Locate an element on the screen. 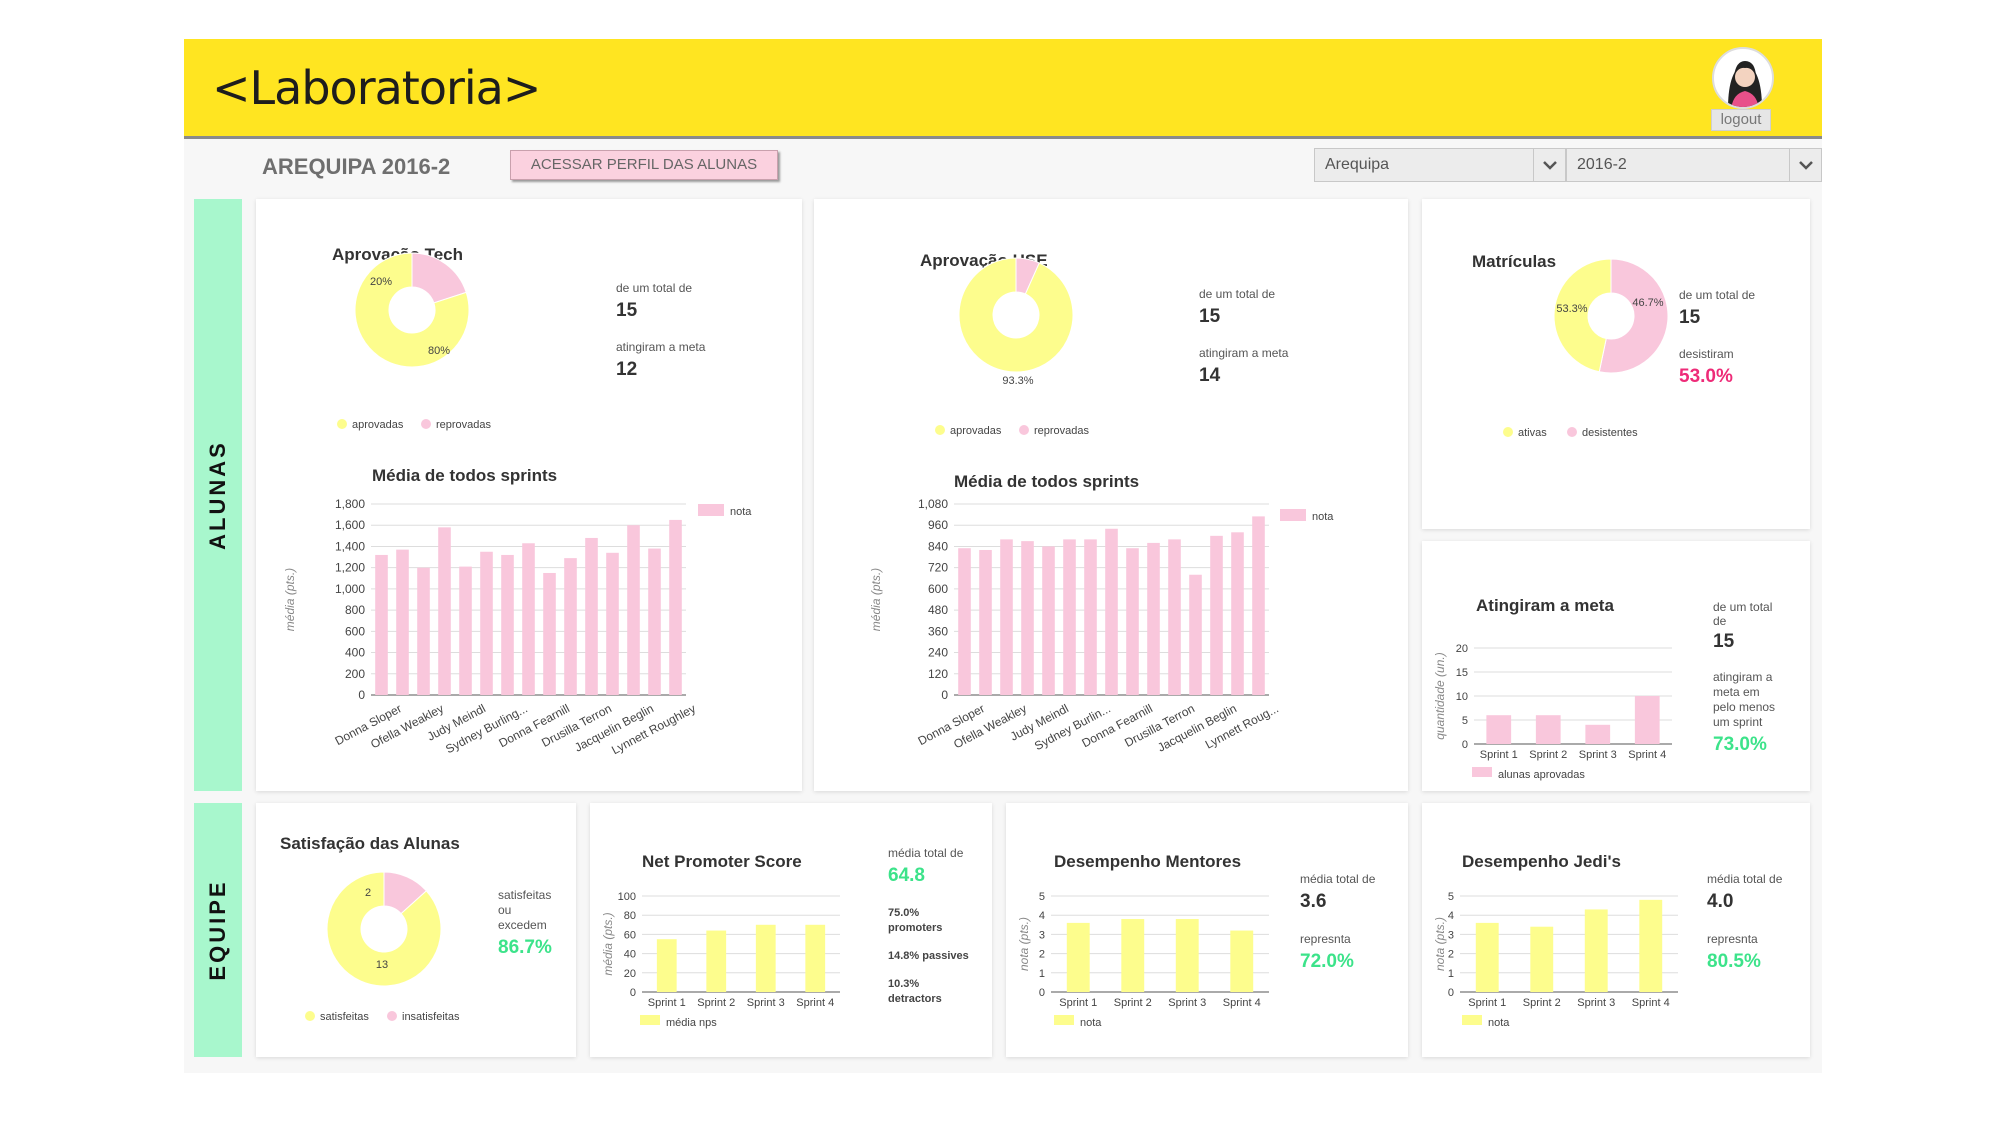 This screenshot has height=1125, width=2000. chevron-down-icon is located at coordinates (1805, 165).